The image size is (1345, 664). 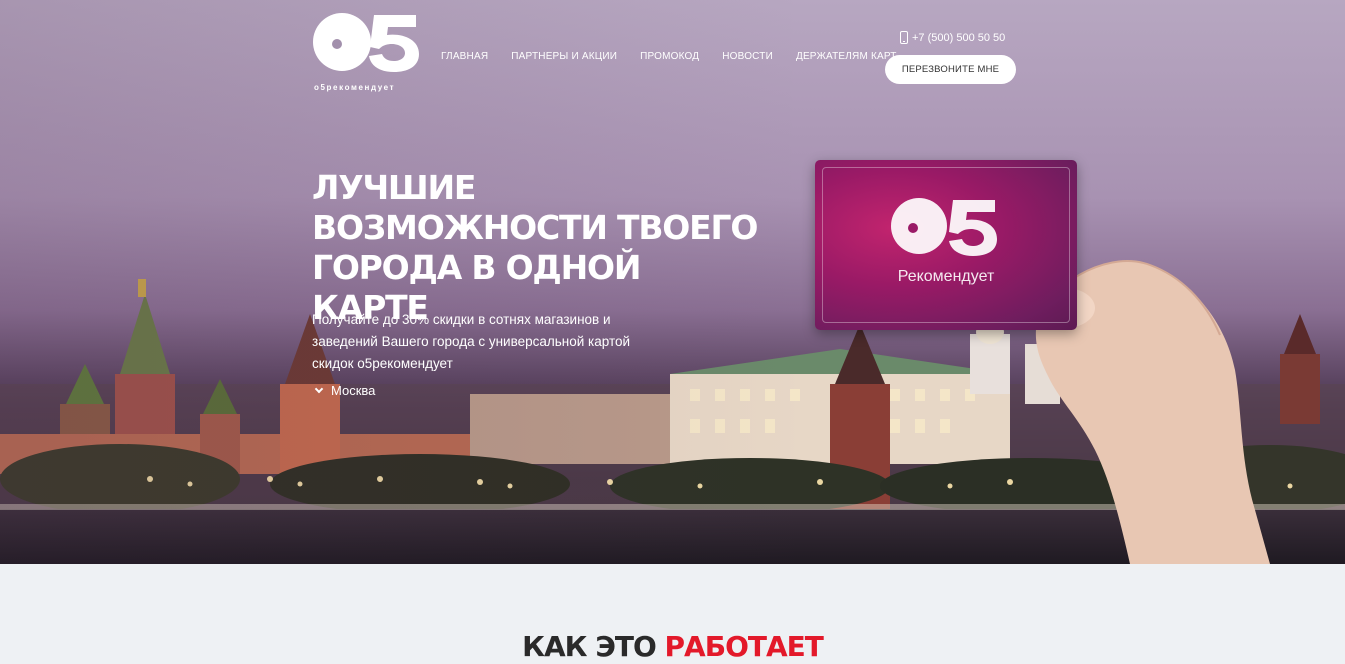 I want to click on card-logo-icon, so click(x=944, y=227).